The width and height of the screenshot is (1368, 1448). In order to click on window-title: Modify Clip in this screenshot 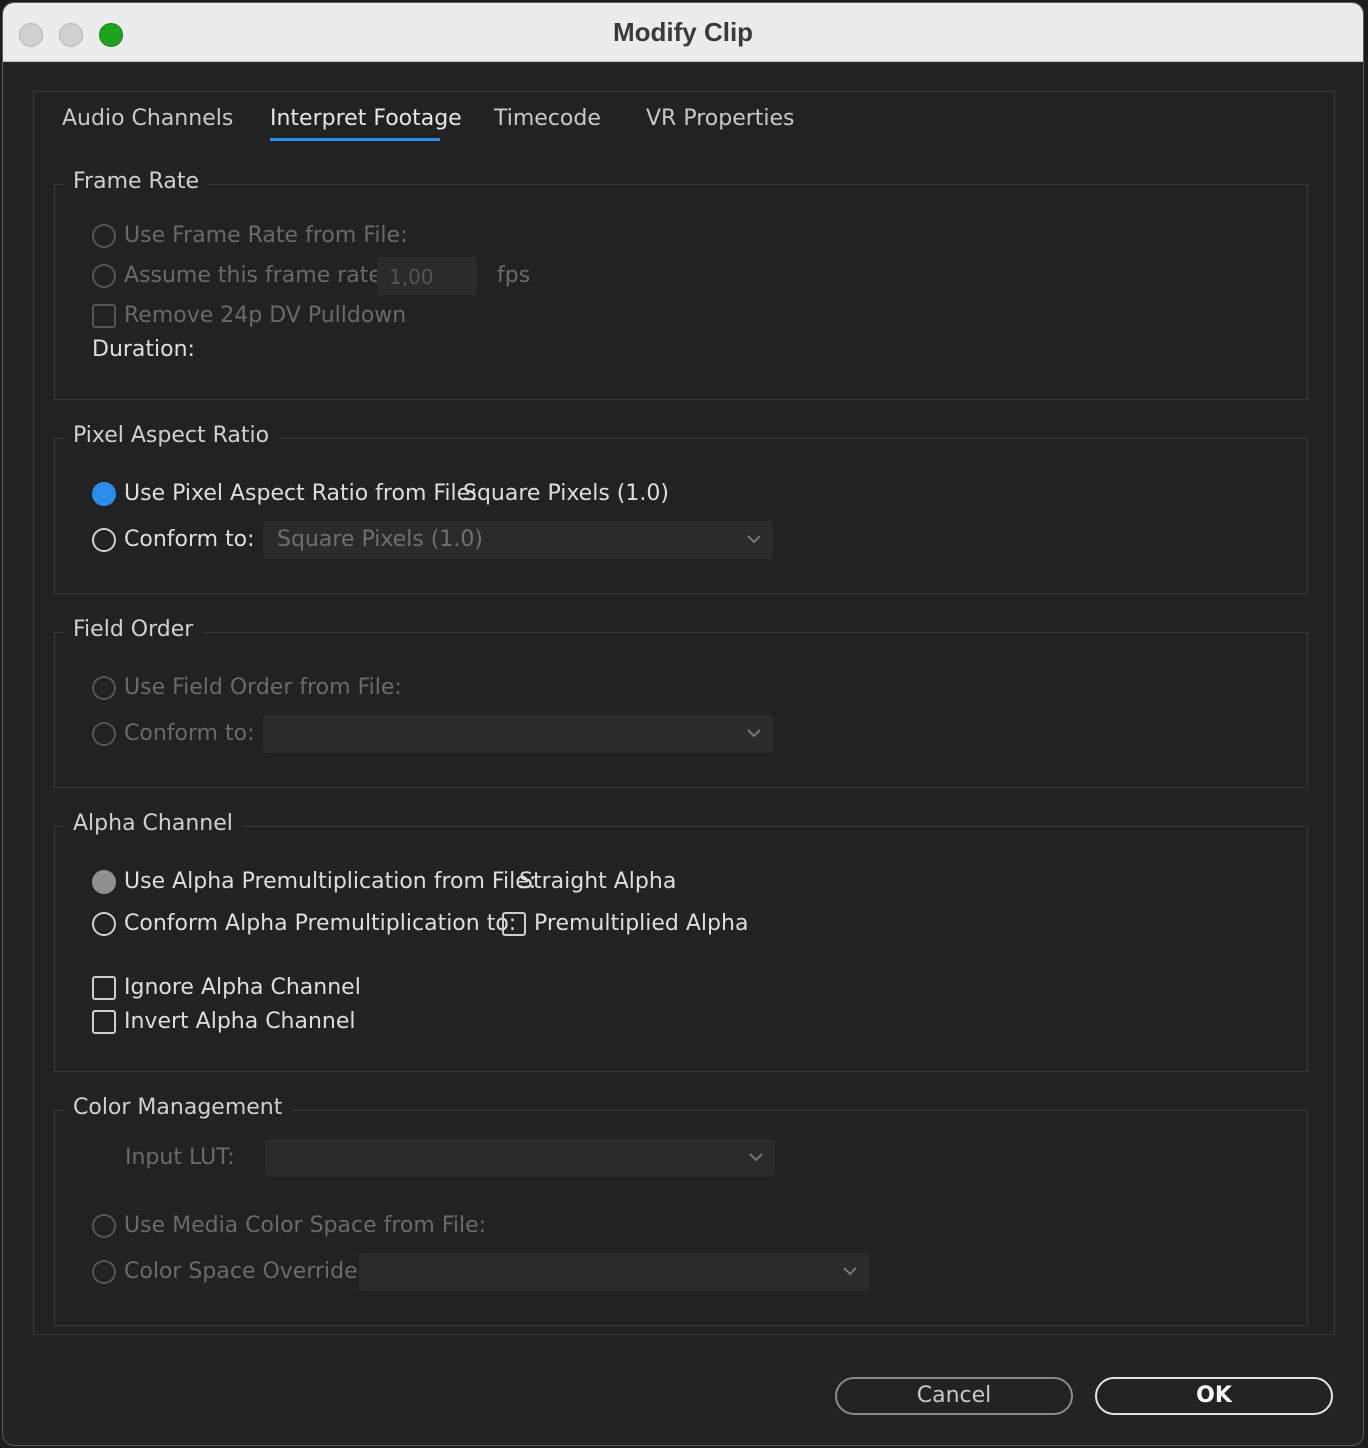, I will do `click(683, 32)`.